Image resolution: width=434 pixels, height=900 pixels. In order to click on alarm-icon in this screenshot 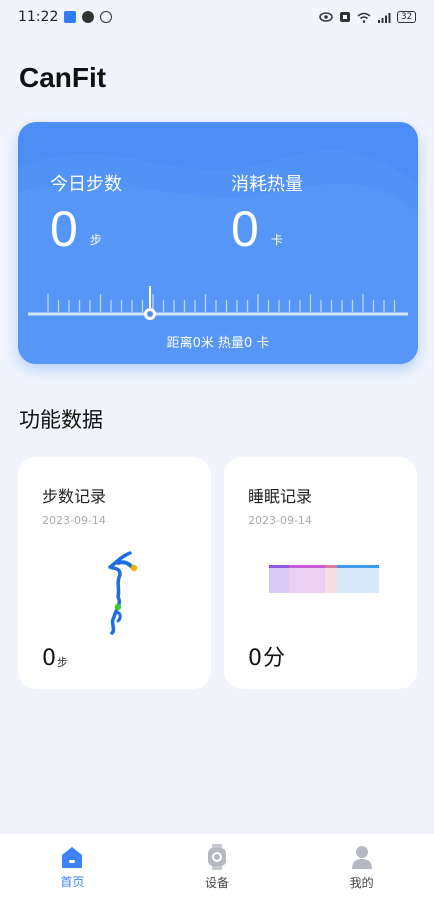, I will do `click(345, 17)`.